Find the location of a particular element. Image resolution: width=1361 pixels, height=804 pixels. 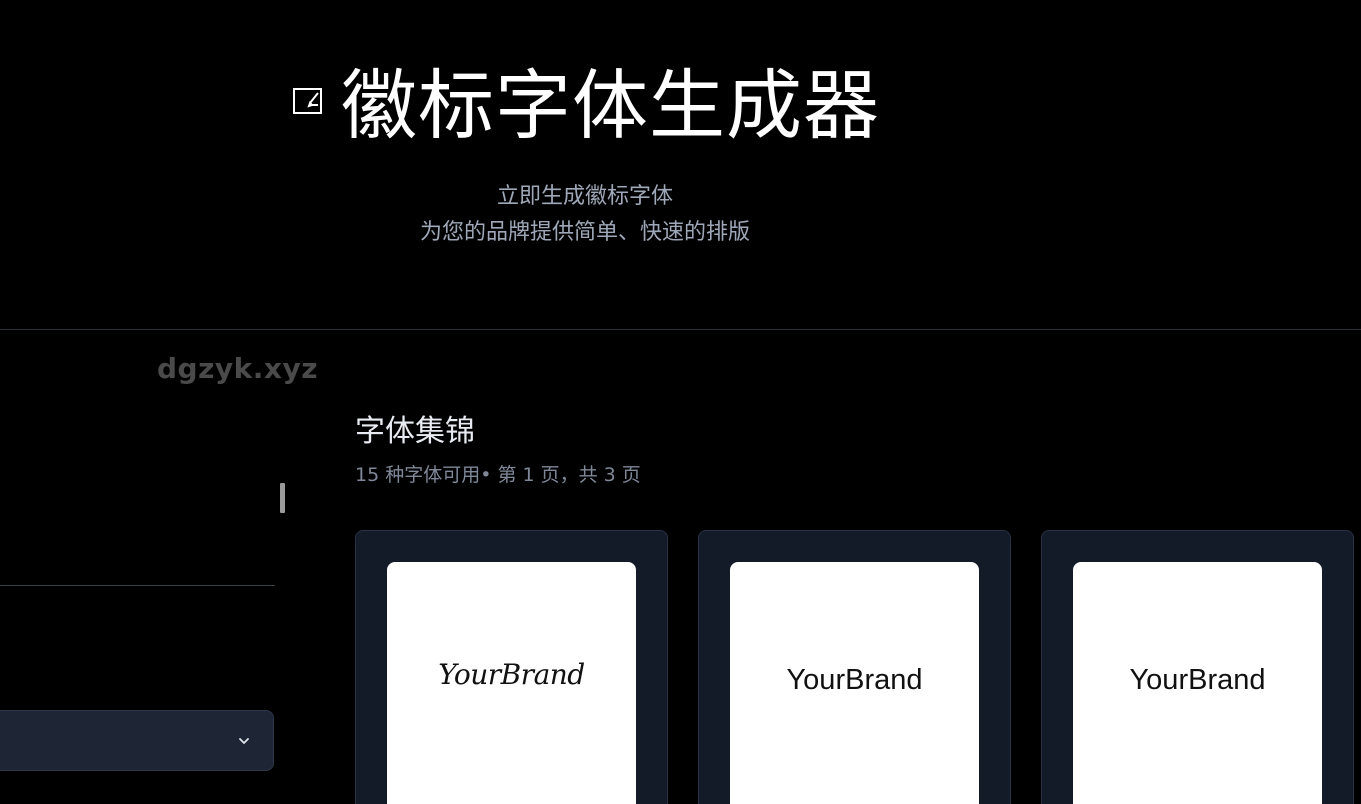

gallery-title: 字体集锦 is located at coordinates (415, 431).